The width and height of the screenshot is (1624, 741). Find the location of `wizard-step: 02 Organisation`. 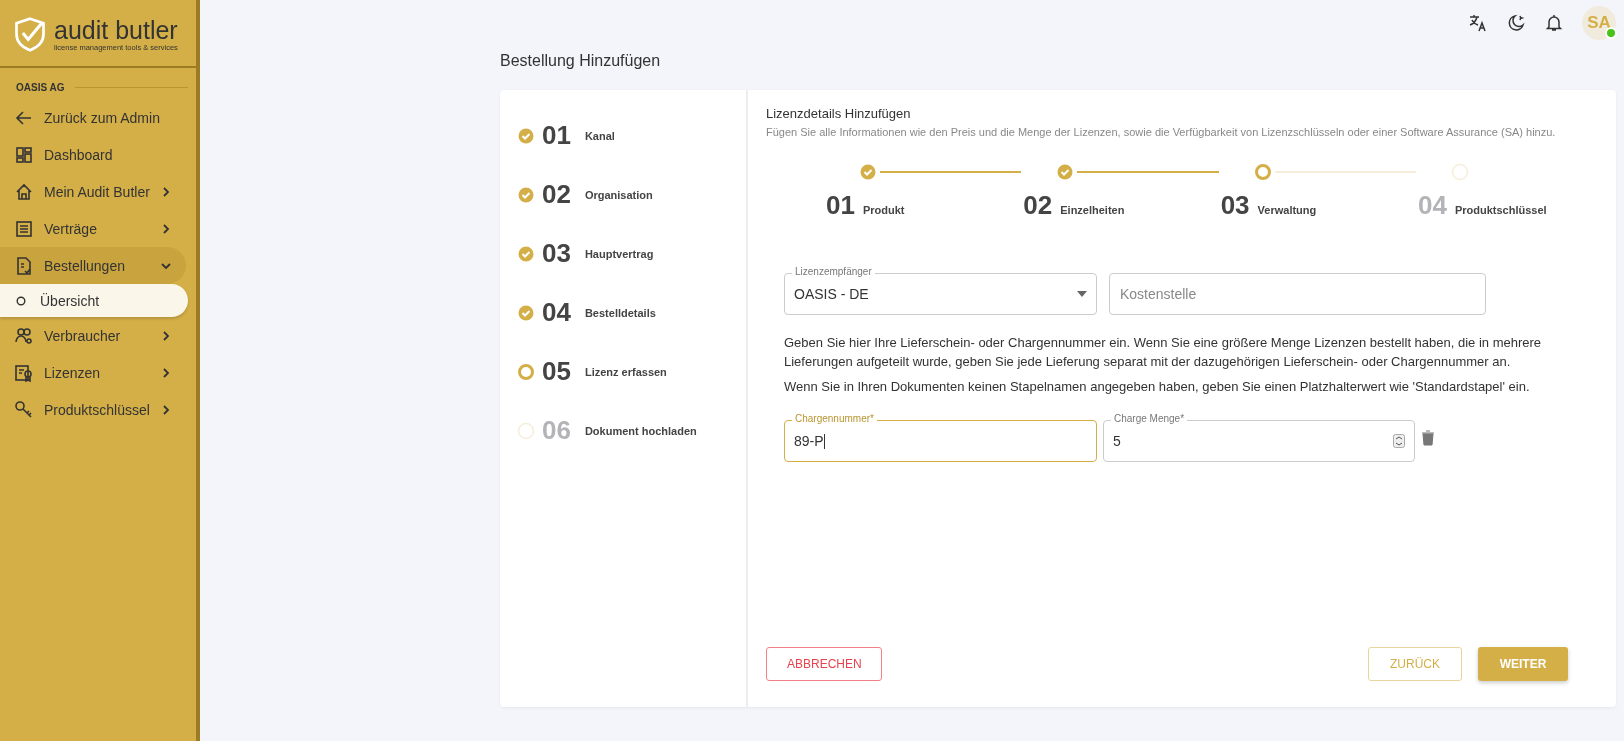

wizard-step: 02 Organisation is located at coordinates (631, 194).